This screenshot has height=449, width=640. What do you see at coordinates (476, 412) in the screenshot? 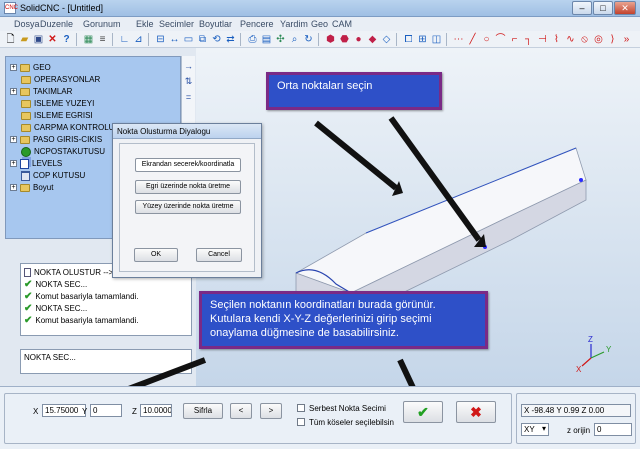
I see `cancel-selection-button: ✖` at bounding box center [476, 412].